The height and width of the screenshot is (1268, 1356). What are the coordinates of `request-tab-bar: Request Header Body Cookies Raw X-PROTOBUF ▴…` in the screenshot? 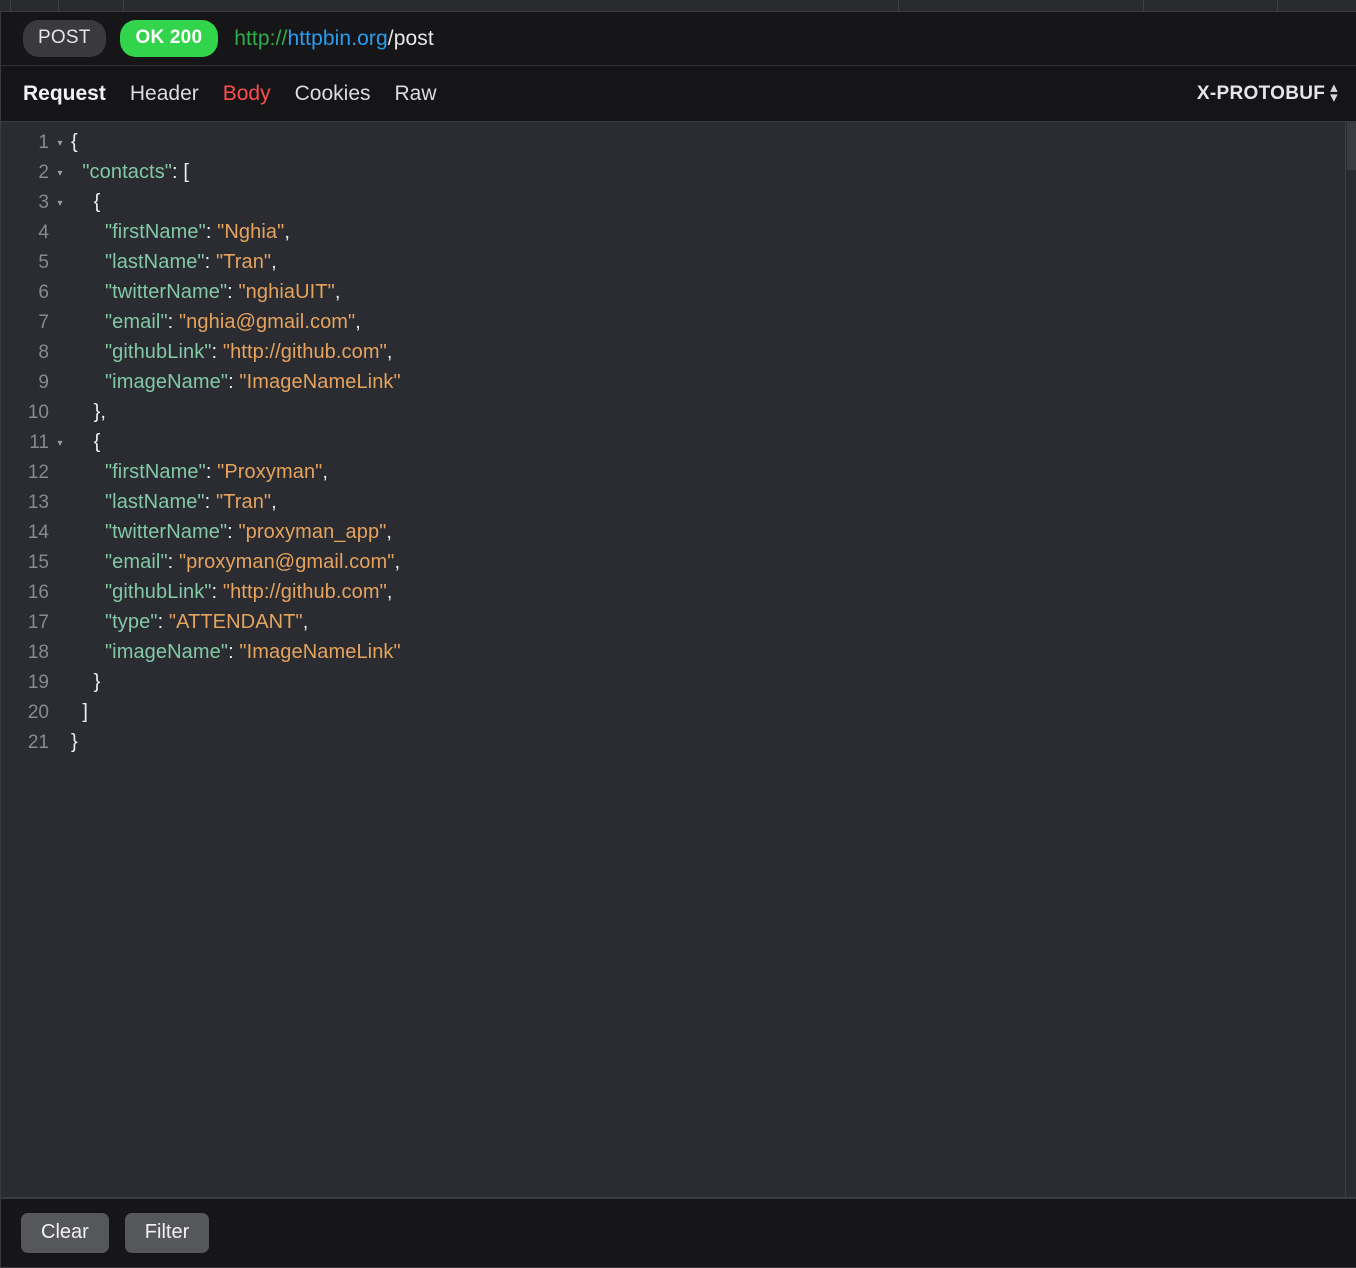 It's located at (678, 94).